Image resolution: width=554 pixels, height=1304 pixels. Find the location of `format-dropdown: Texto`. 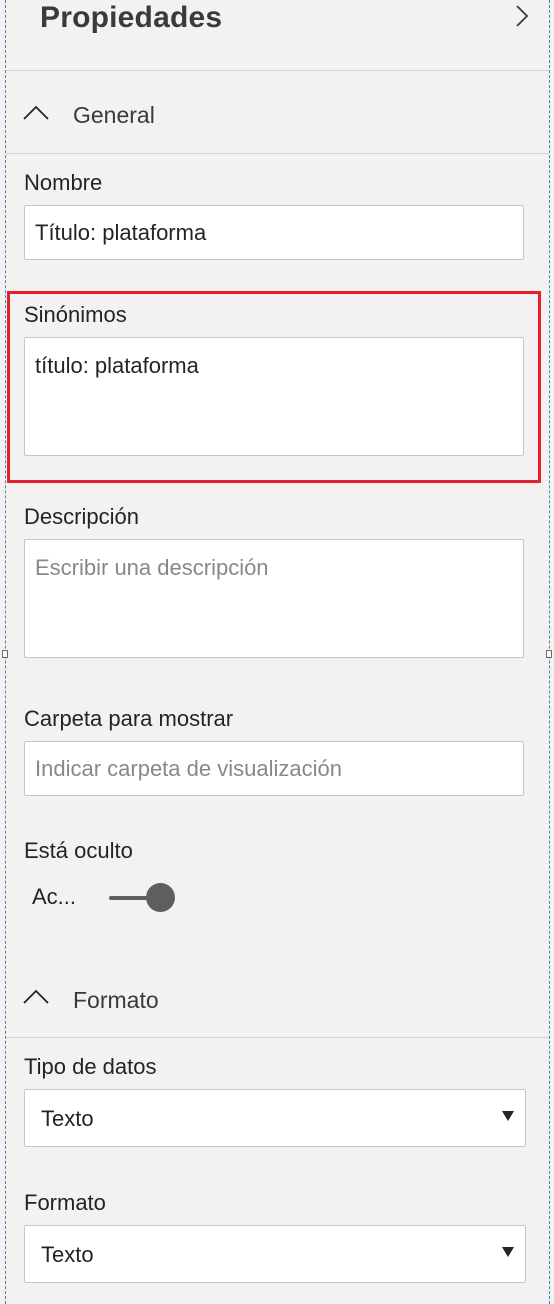

format-dropdown: Texto is located at coordinates (275, 1254).